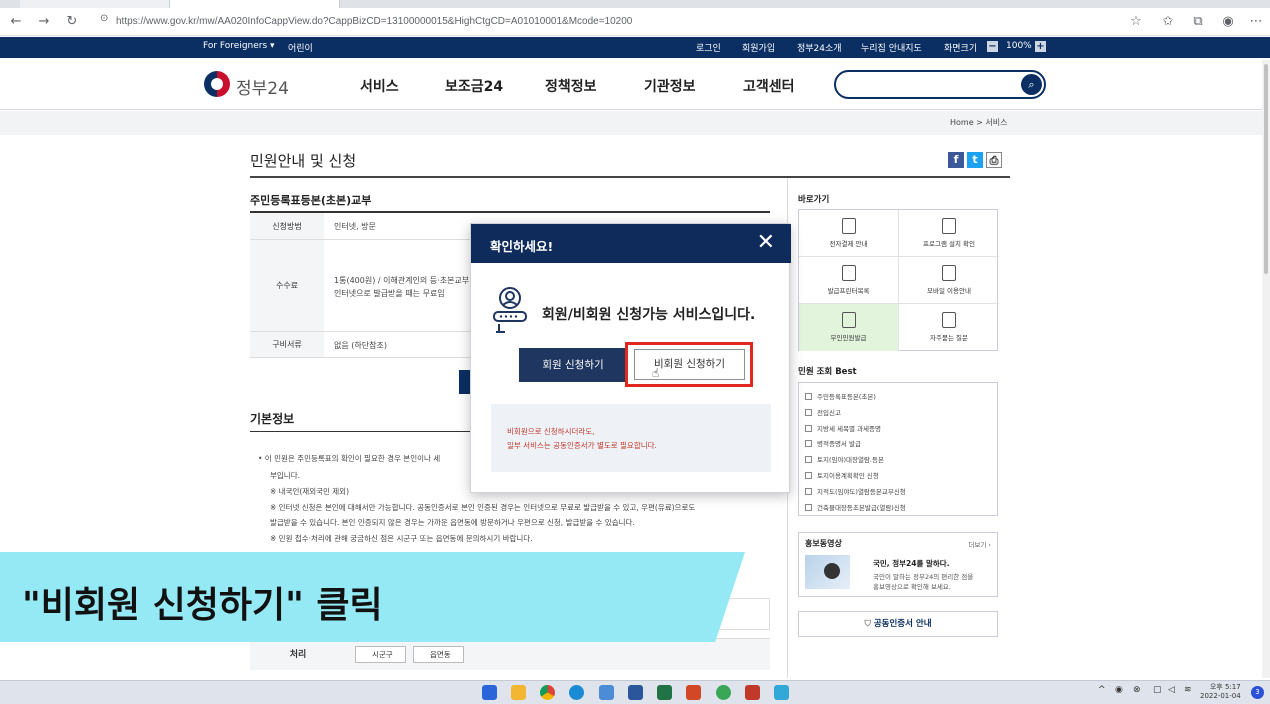  I want to click on certificate-guide-button: ⛉ 공동인증서 안내, so click(898, 624).